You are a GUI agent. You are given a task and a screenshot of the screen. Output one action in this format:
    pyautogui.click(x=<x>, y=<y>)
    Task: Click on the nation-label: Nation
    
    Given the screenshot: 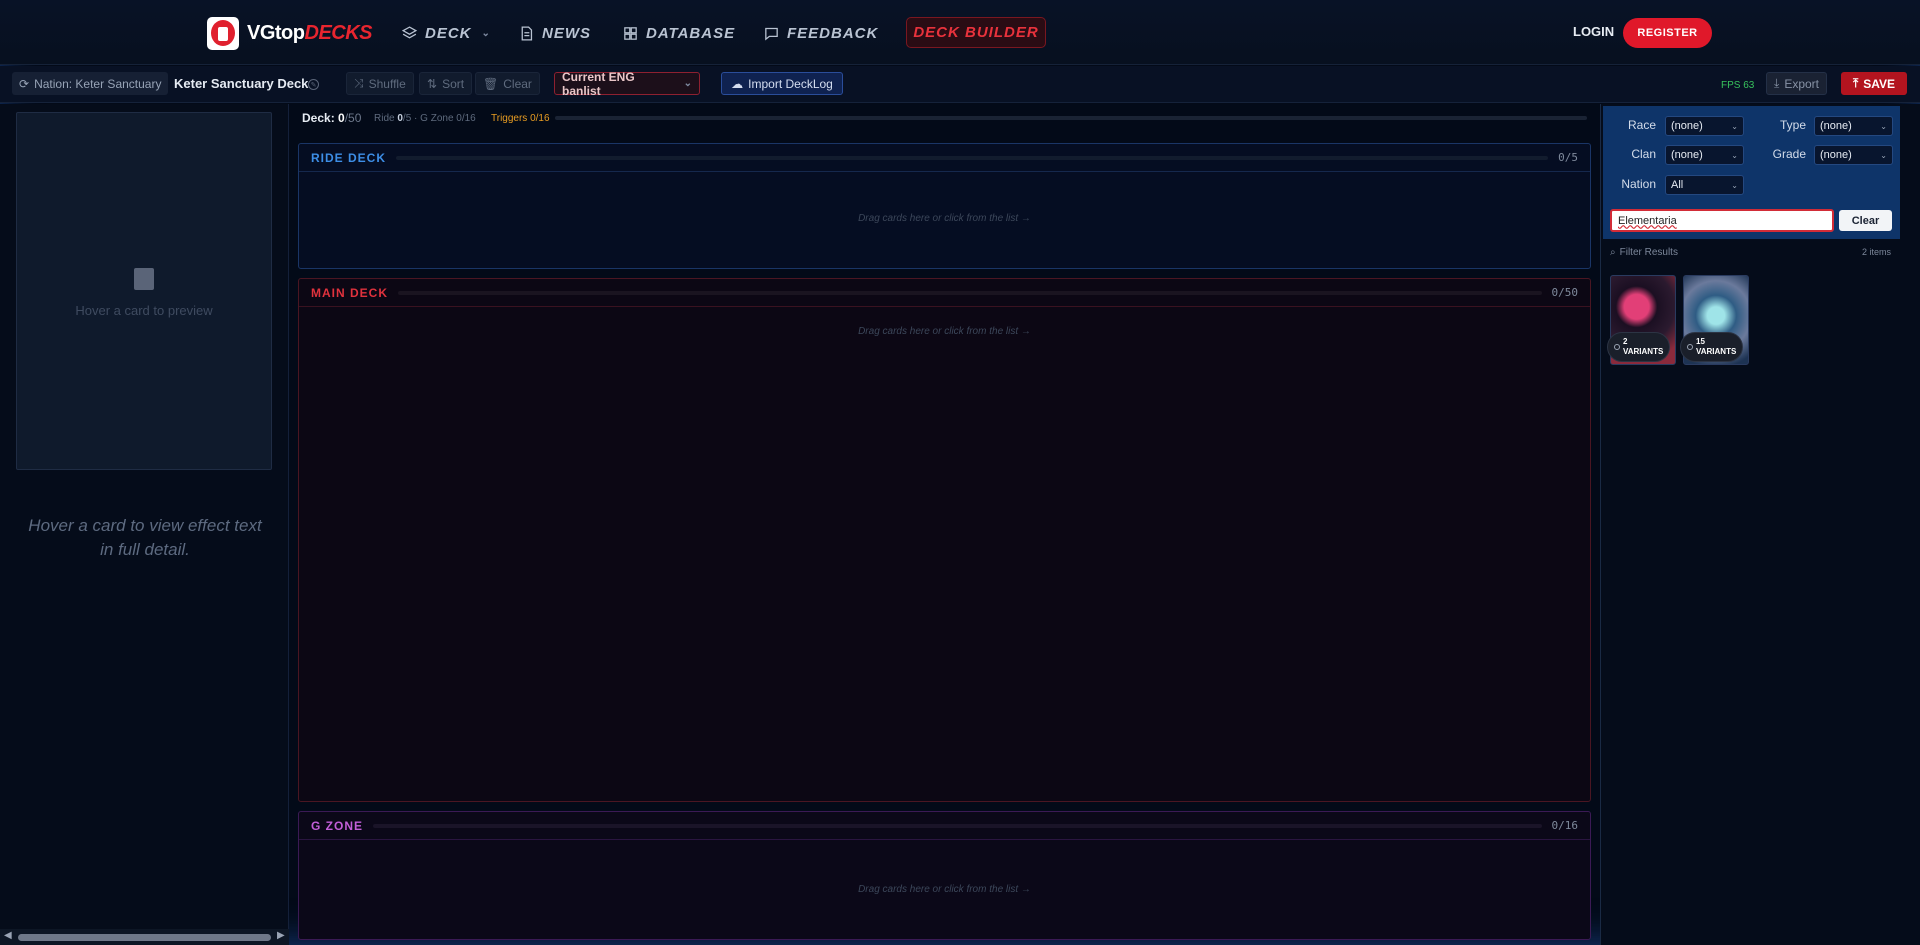 What is the action you would take?
    pyautogui.click(x=1638, y=184)
    